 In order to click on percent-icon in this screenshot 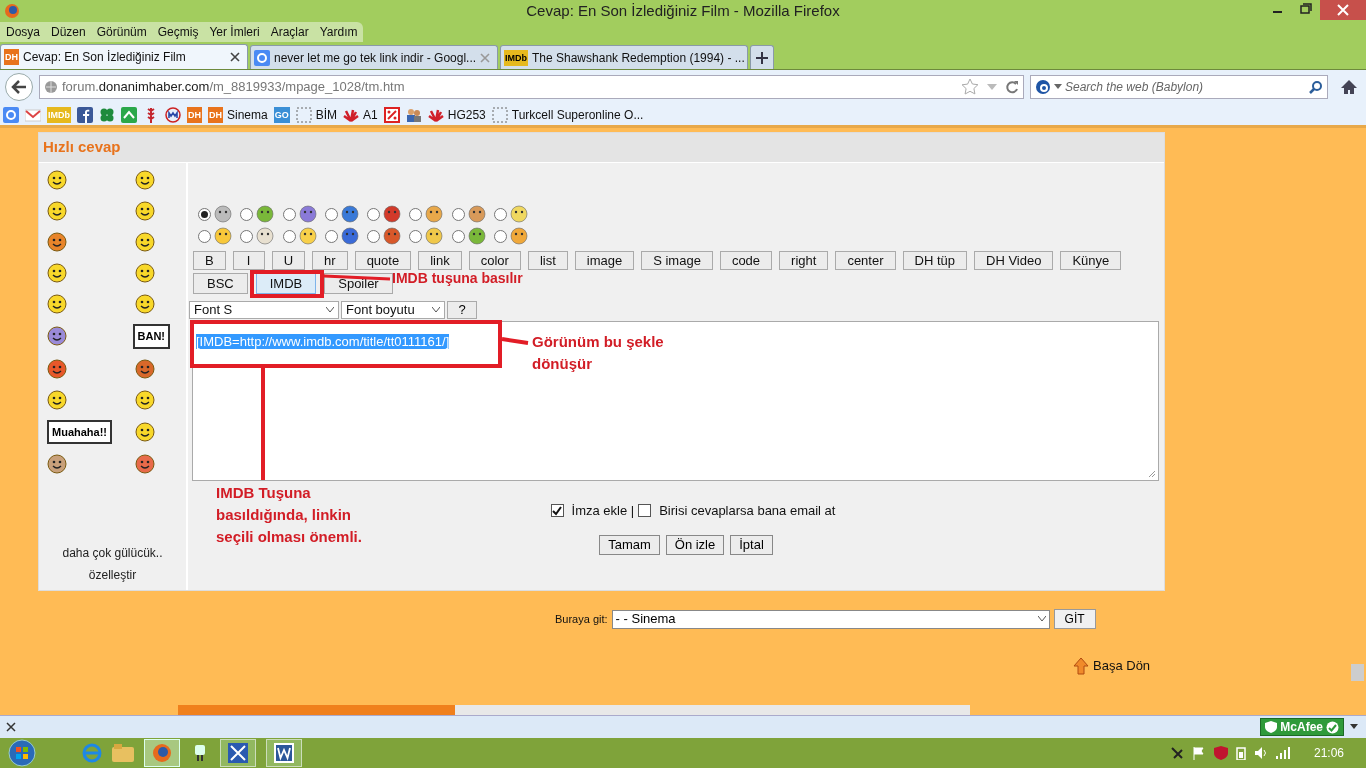, I will do `click(391, 114)`.